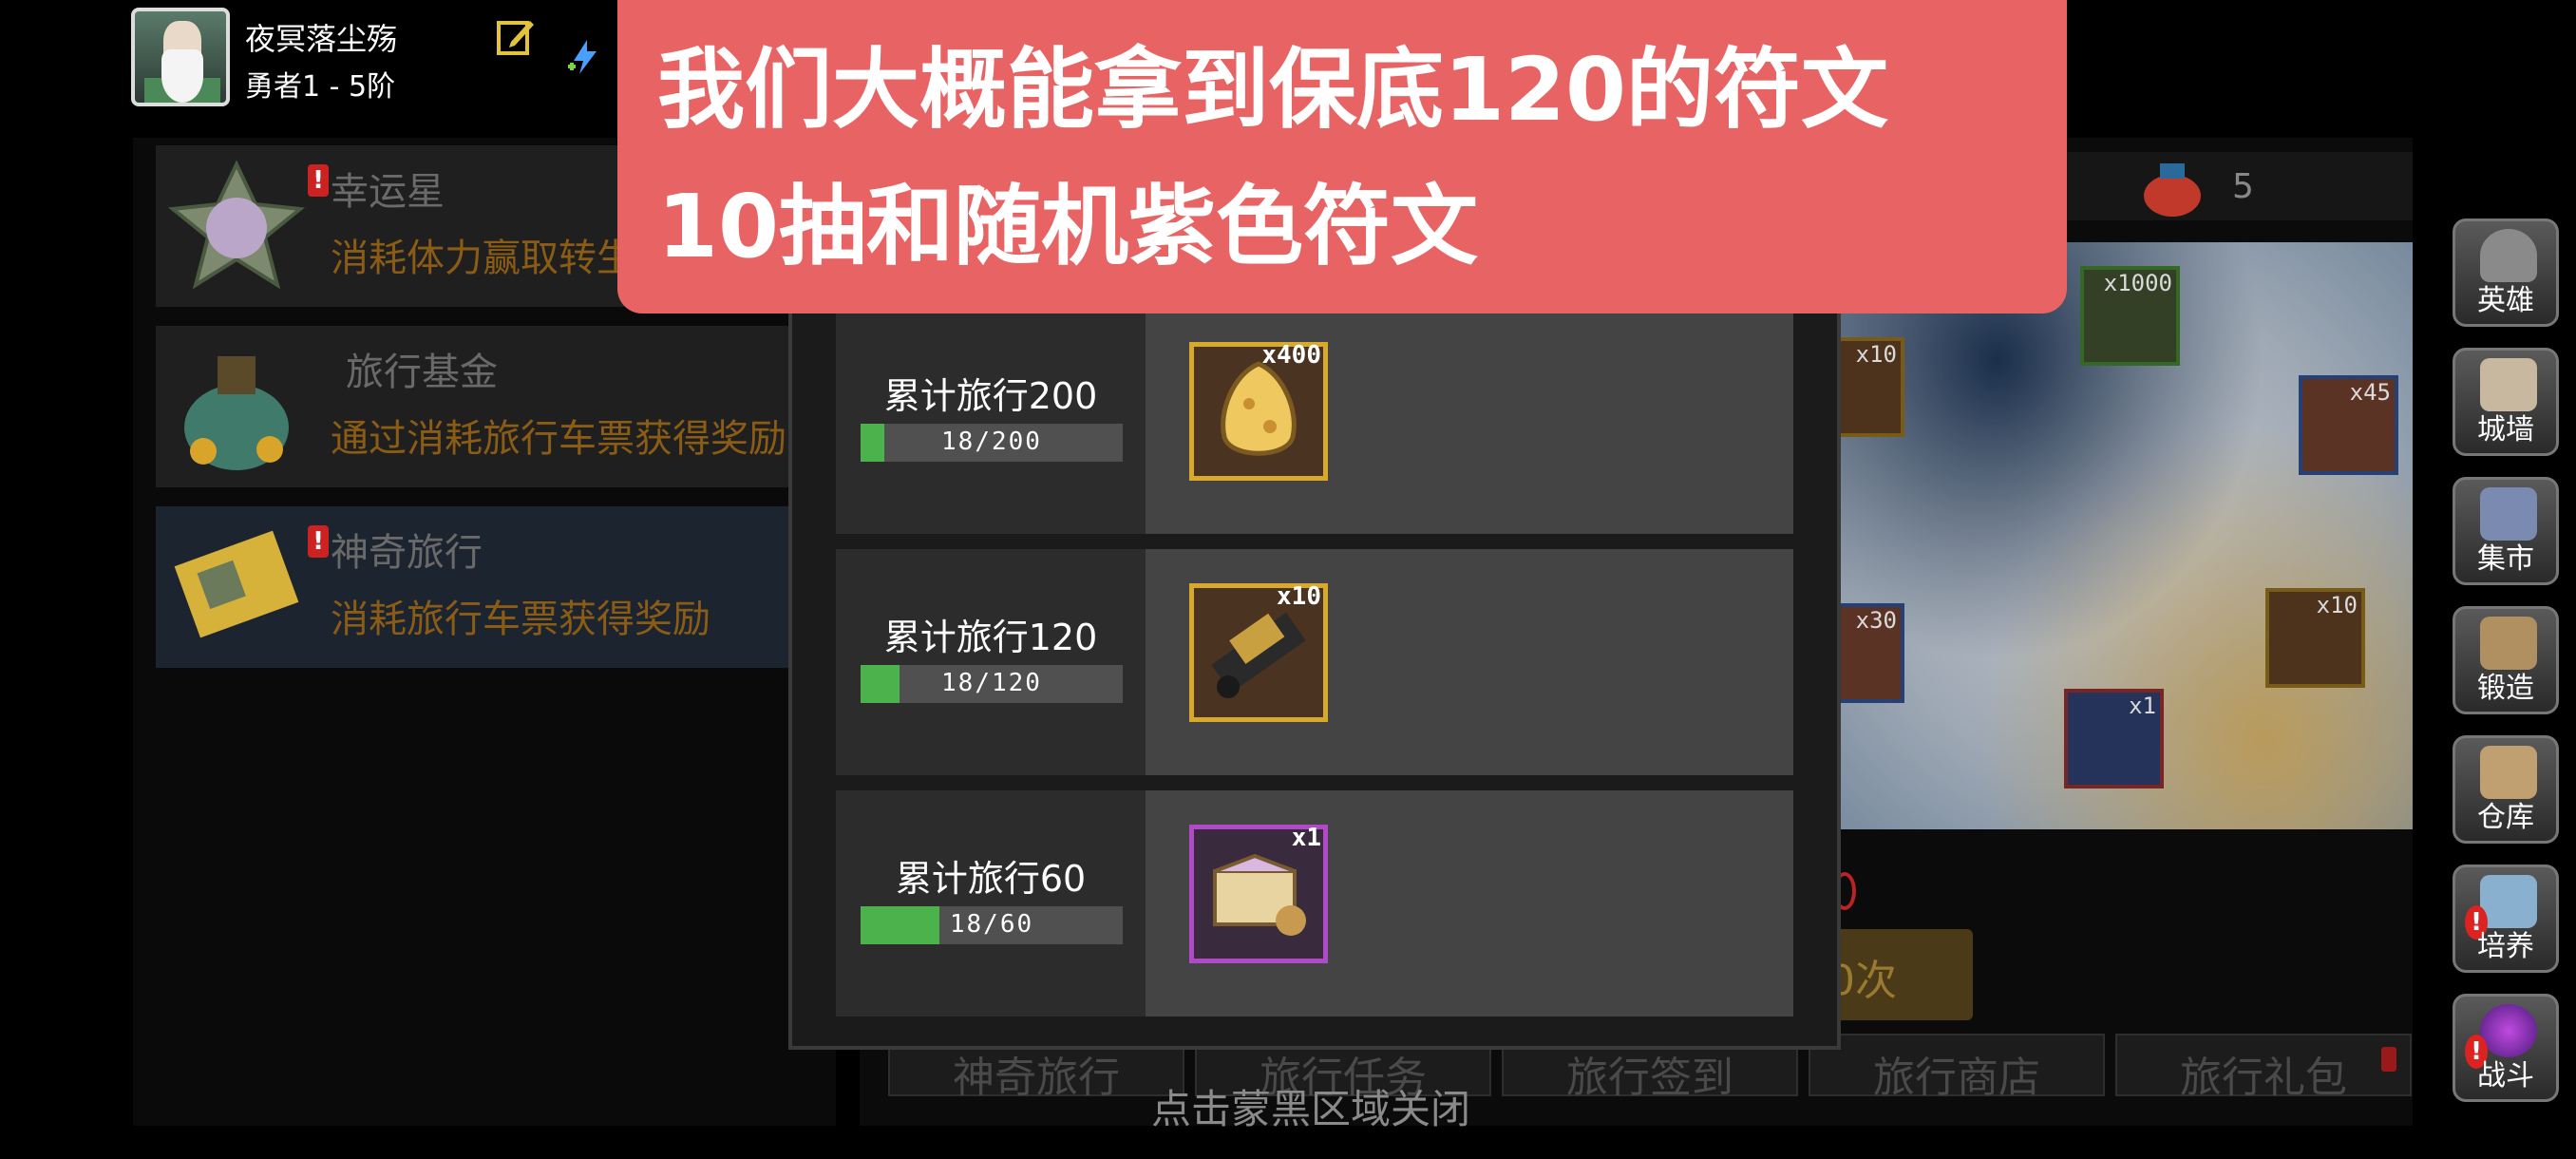  Describe the element at coordinates (483, 258) in the screenshot. I see `activity-desc: 消耗体力赢取转生` at that location.